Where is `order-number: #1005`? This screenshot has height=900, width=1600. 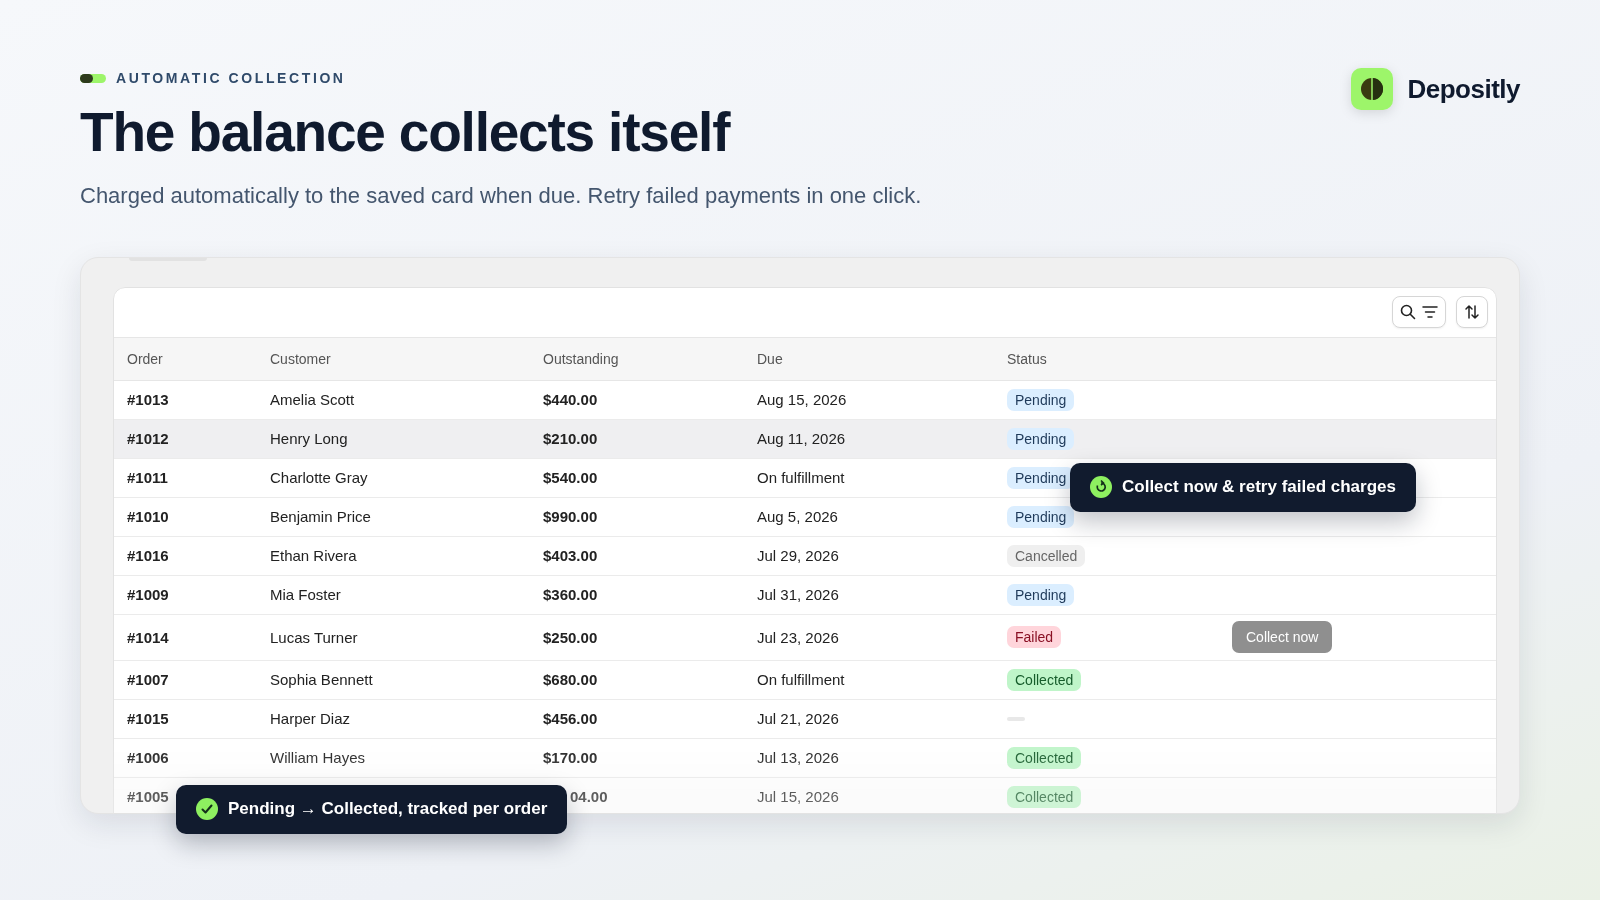 order-number: #1005 is located at coordinates (148, 796).